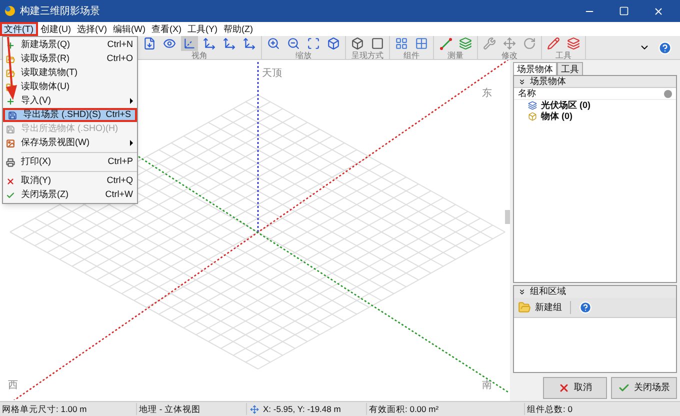 This screenshot has width=680, height=416. Describe the element at coordinates (60, 11) in the screenshot. I see `window-title: 构建三维阴影场景` at that location.